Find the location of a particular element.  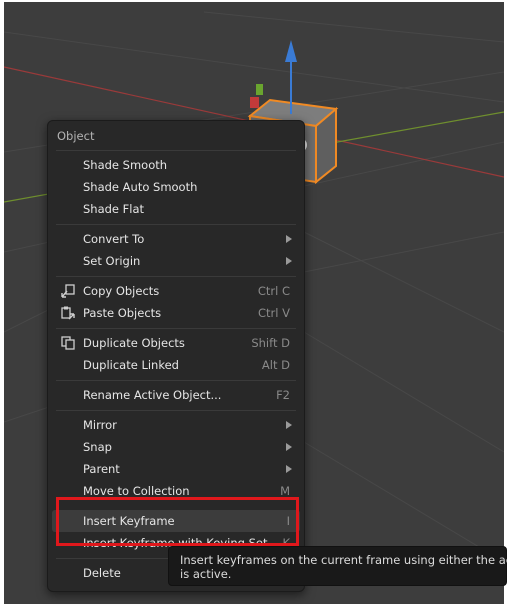

menu-item-label: Duplicate Linked is located at coordinates (131, 365).